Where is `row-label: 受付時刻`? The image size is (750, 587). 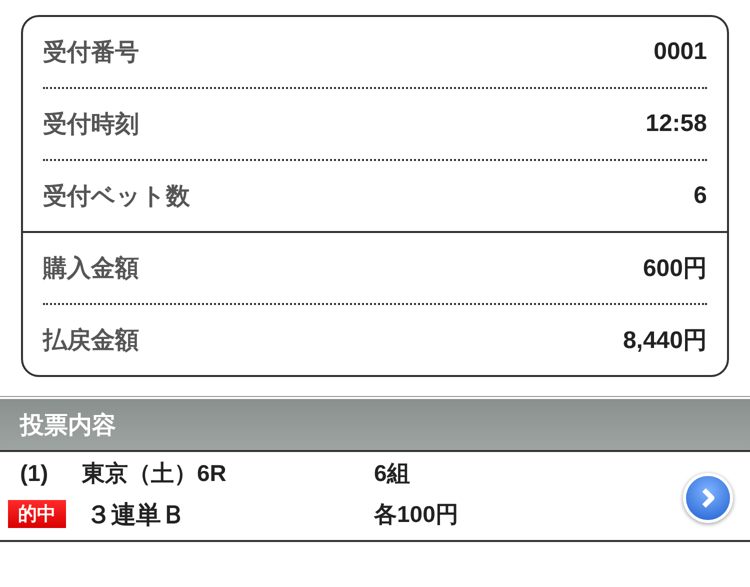
row-label: 受付時刻 is located at coordinates (91, 125).